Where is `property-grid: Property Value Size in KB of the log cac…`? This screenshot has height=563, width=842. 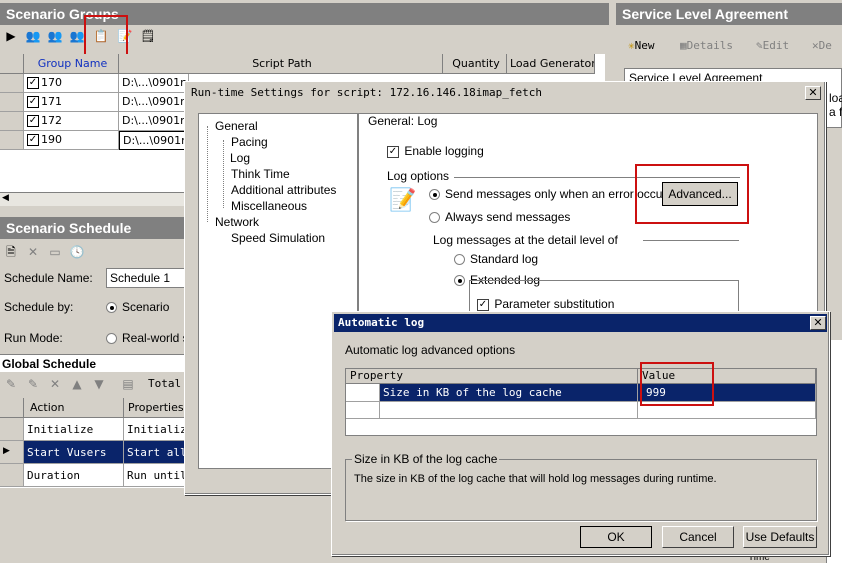
property-grid: Property Value Size in KB of the log cac… is located at coordinates (581, 402).